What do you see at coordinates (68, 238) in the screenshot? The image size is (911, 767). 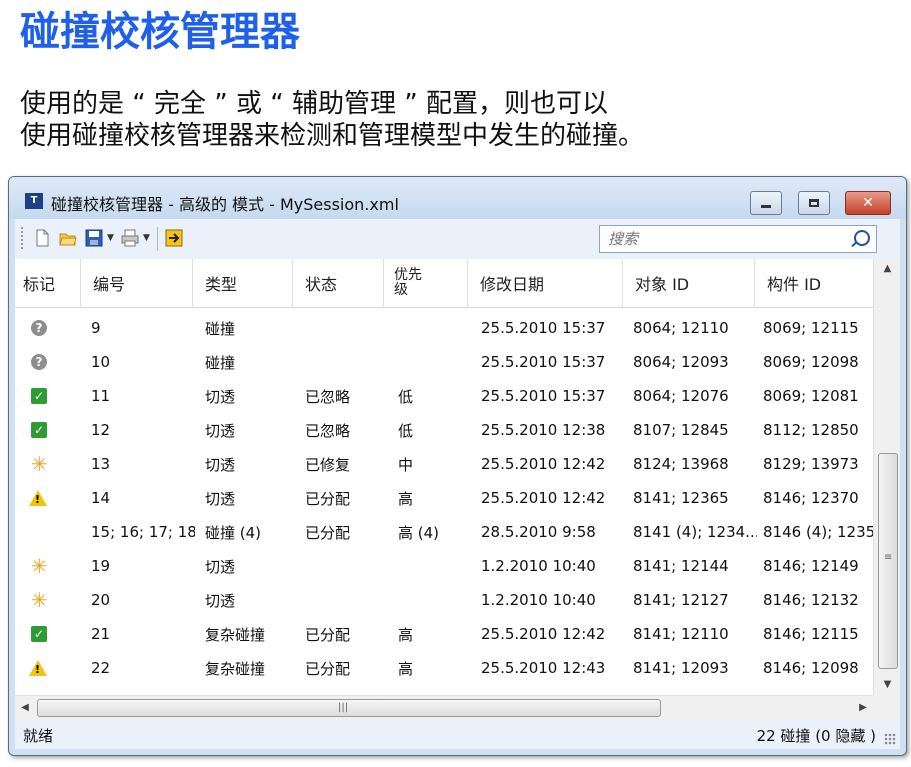 I see `open-icon` at bounding box center [68, 238].